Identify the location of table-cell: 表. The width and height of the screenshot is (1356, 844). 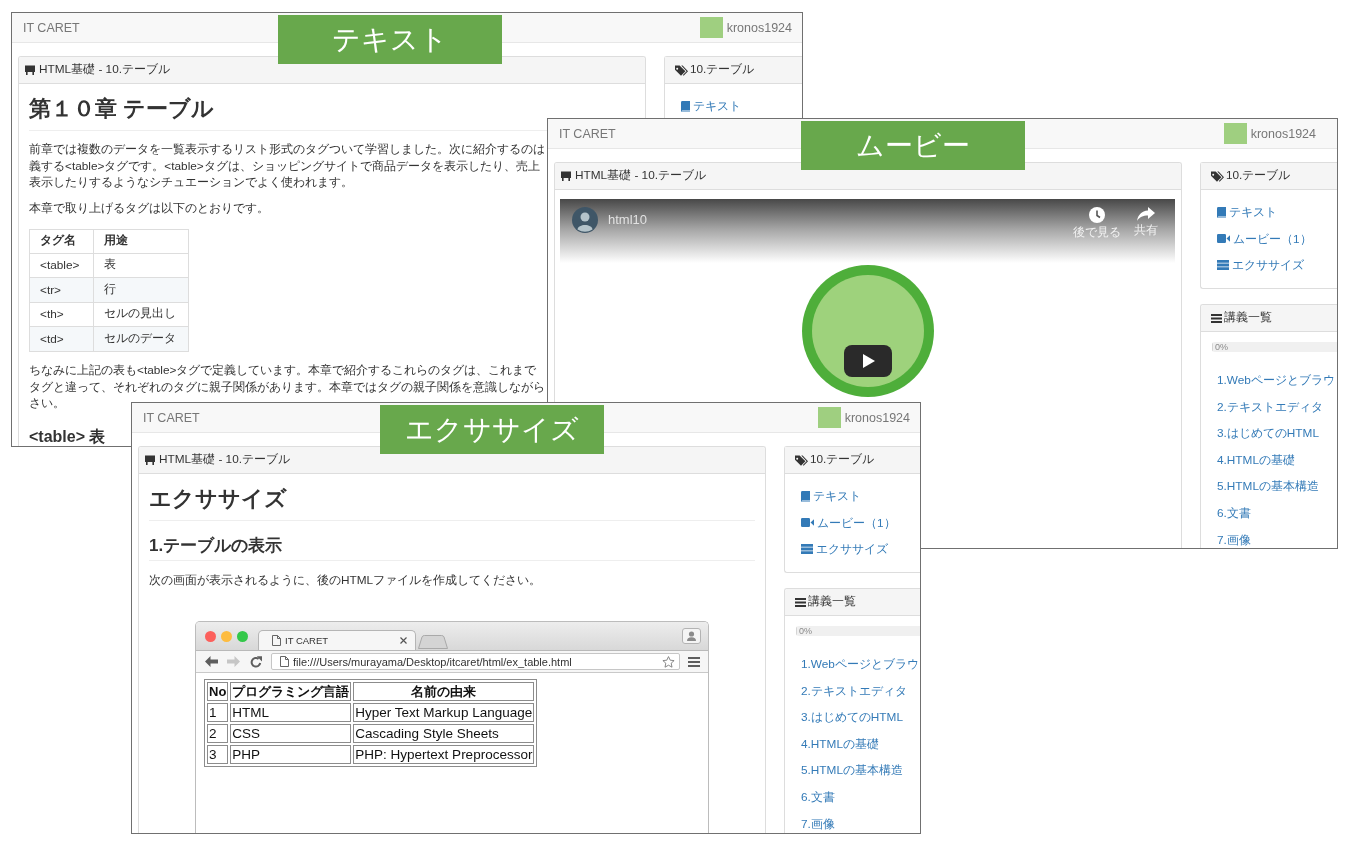
(141, 265).